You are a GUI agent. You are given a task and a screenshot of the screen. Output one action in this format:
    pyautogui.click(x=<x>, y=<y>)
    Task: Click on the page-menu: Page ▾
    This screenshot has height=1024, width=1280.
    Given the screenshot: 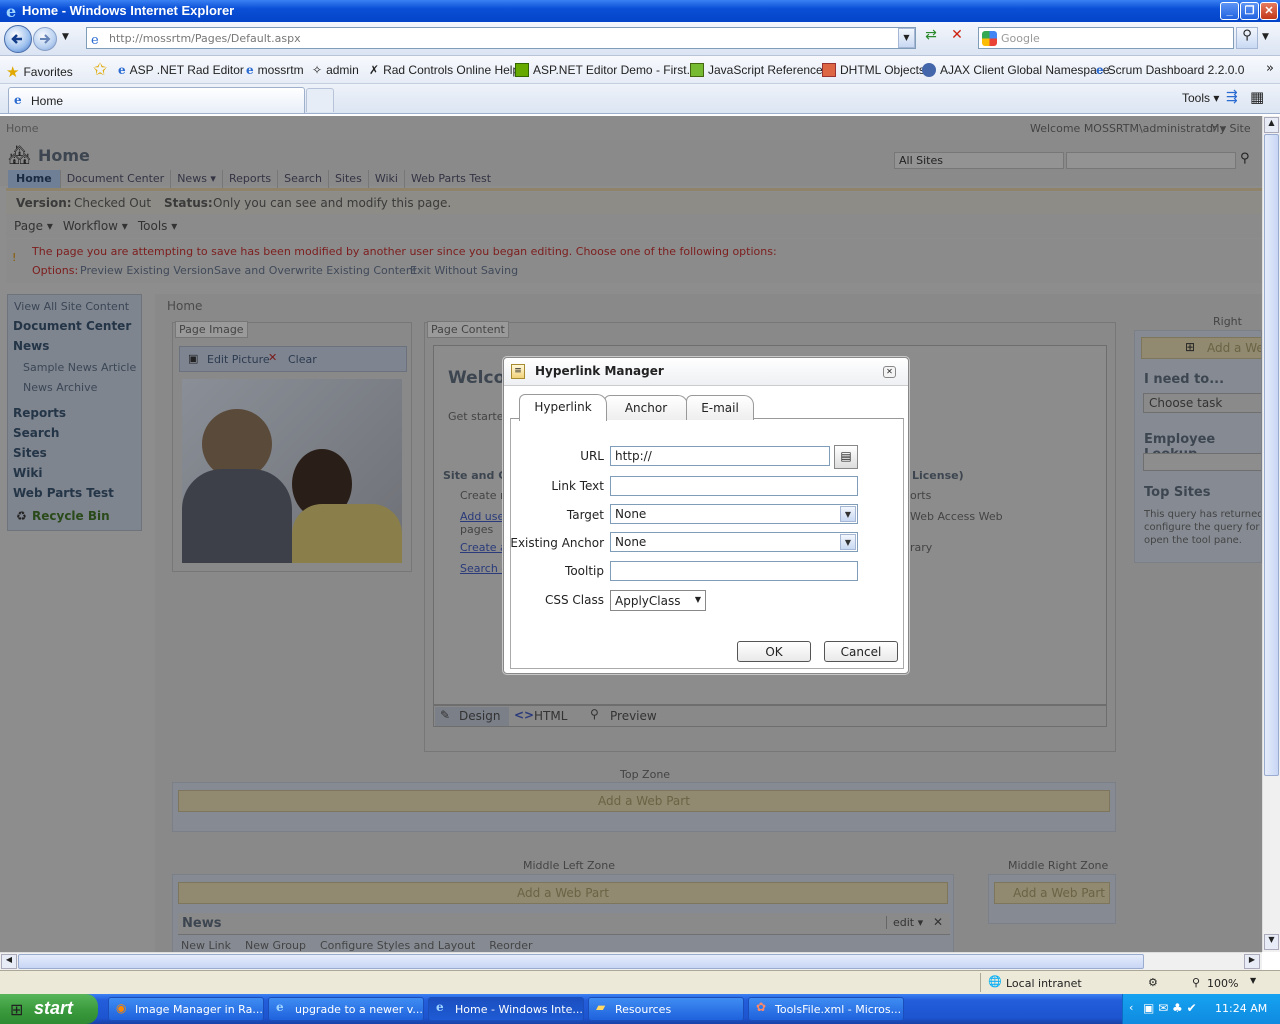 What is the action you would take?
    pyautogui.click(x=33, y=226)
    